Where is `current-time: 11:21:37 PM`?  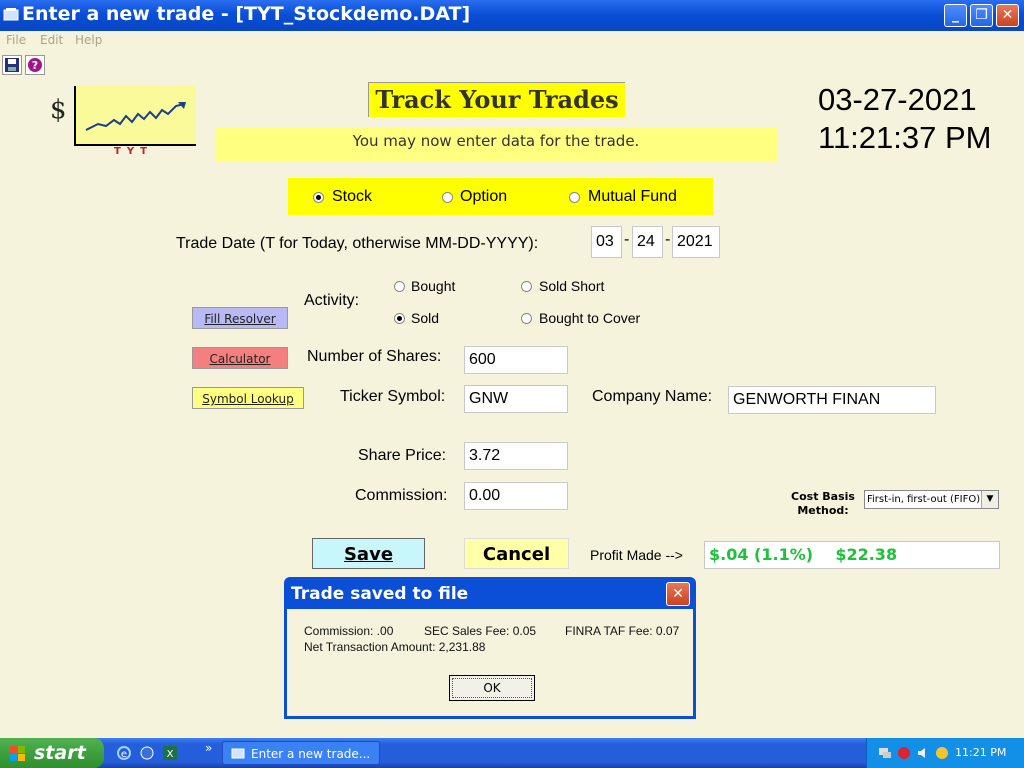 current-time: 11:21:37 PM is located at coordinates (905, 137).